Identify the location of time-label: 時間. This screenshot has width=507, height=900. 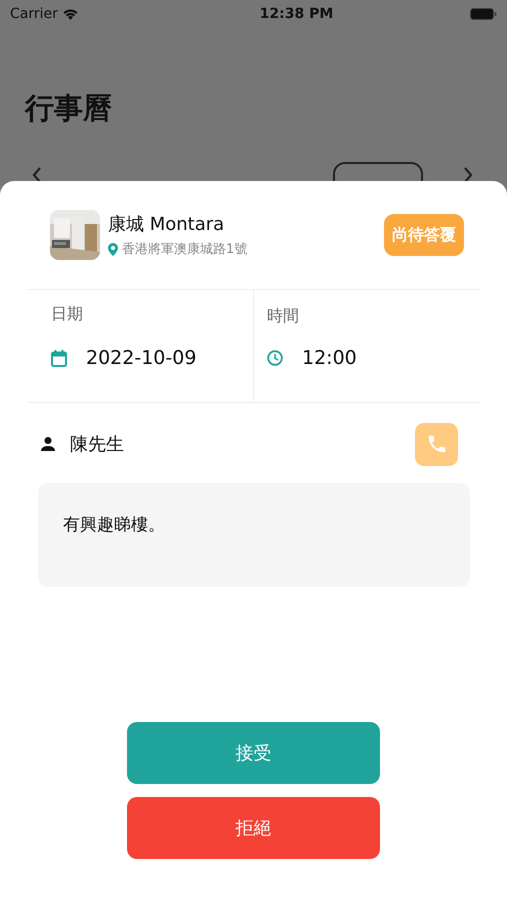
(283, 316).